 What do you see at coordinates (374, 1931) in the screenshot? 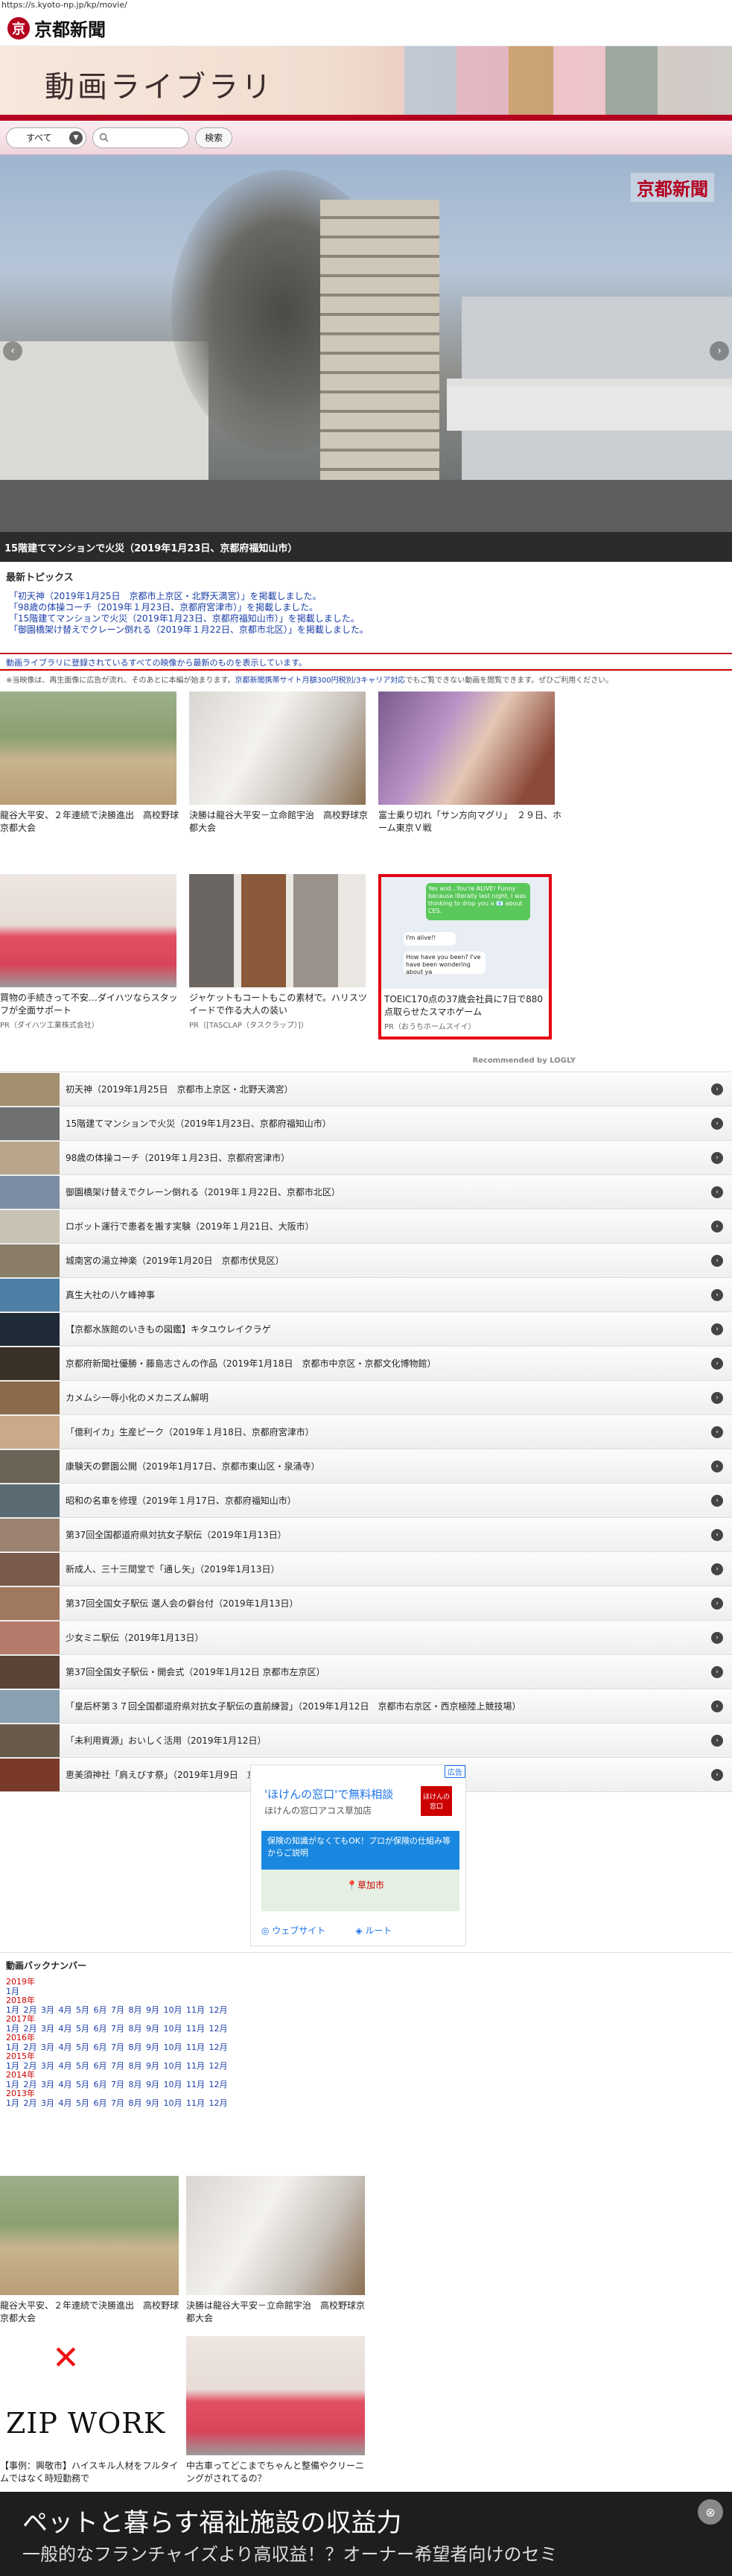
I see `ad-route-link: ◈ ルート` at bounding box center [374, 1931].